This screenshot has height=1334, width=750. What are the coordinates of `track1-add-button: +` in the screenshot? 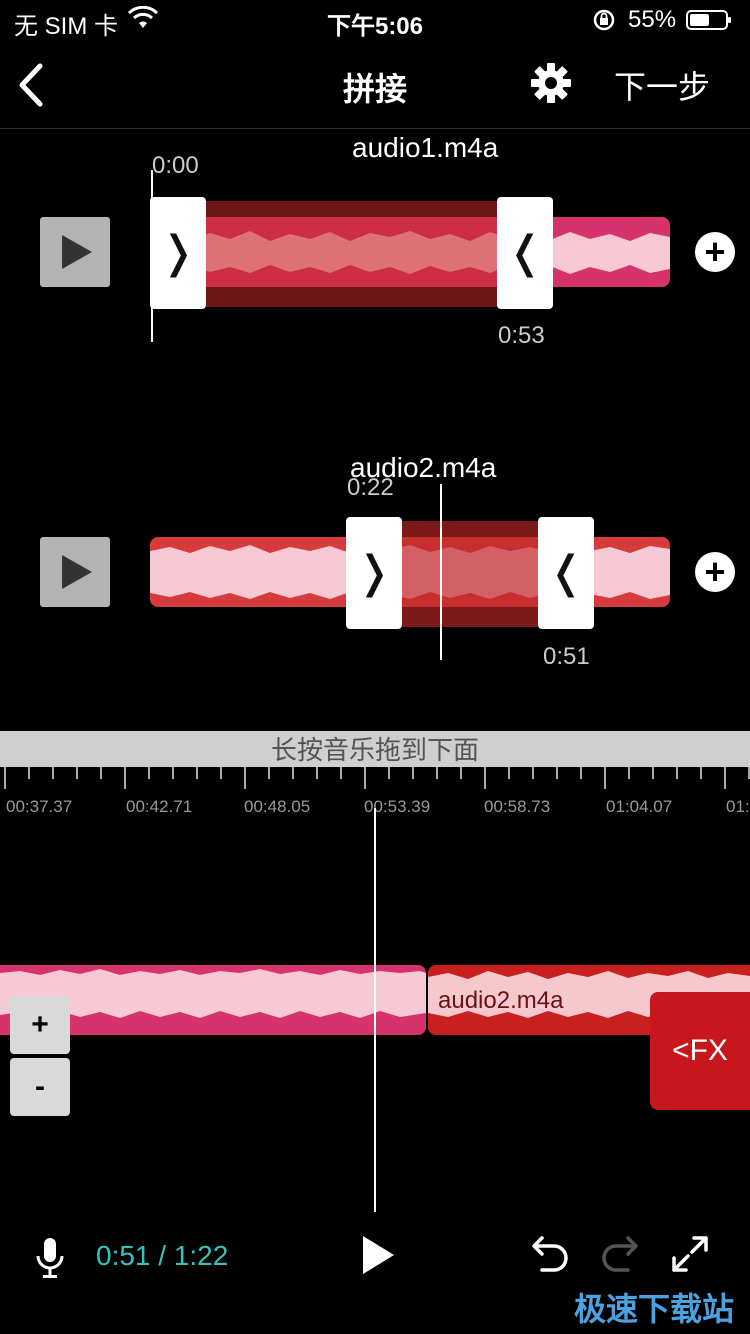 It's located at (715, 251).